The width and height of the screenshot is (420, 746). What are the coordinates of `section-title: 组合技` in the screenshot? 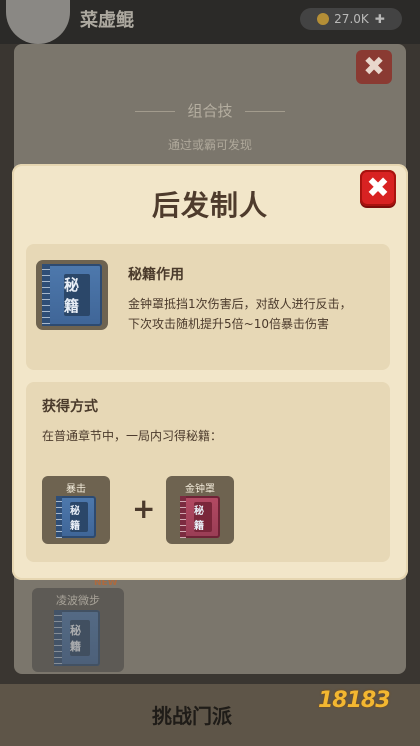 It's located at (210, 110).